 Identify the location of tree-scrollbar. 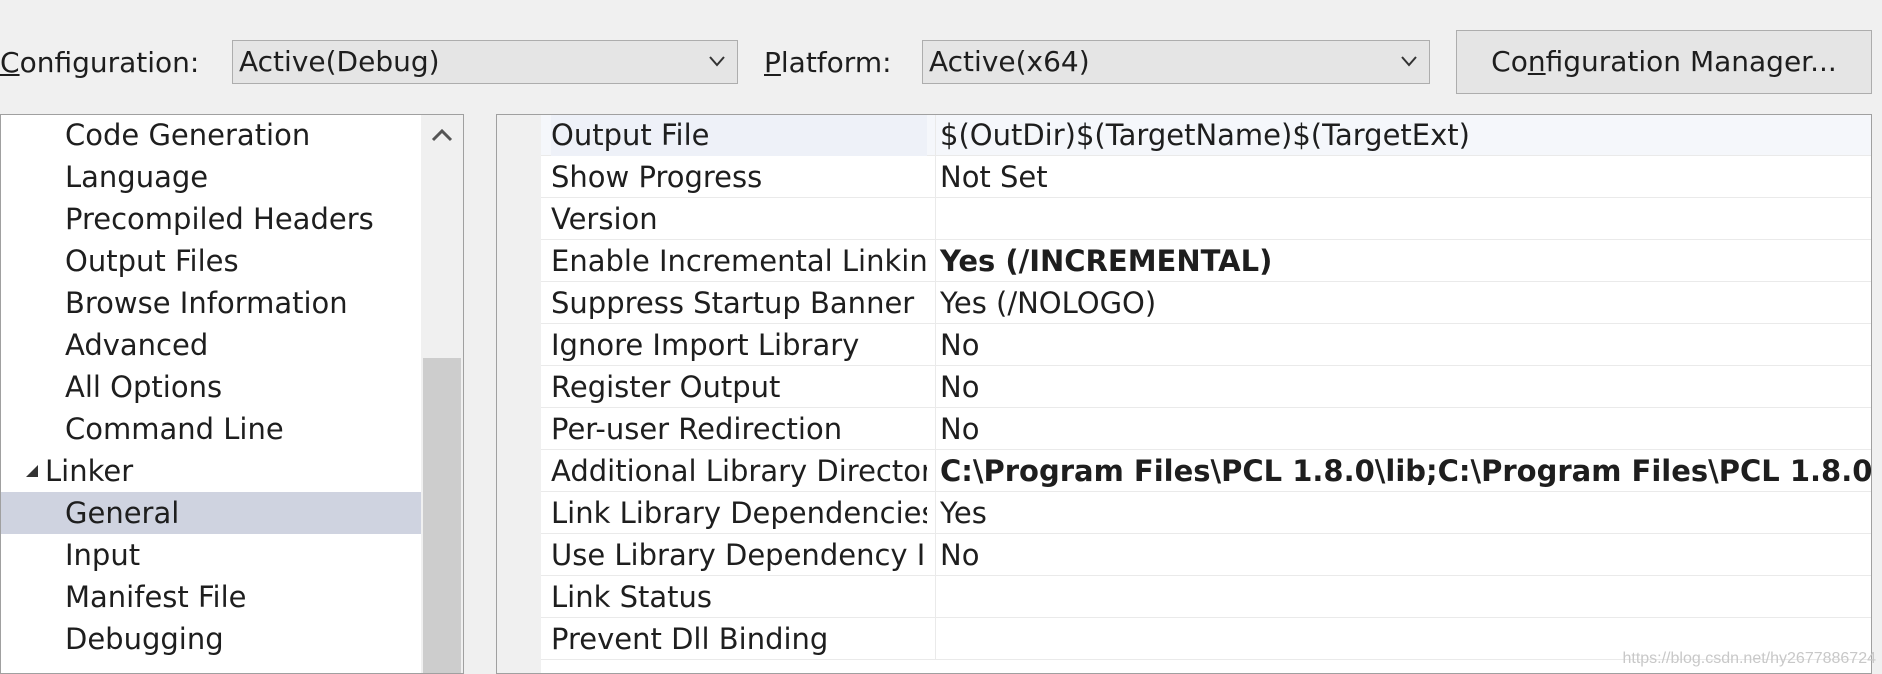
(442, 394).